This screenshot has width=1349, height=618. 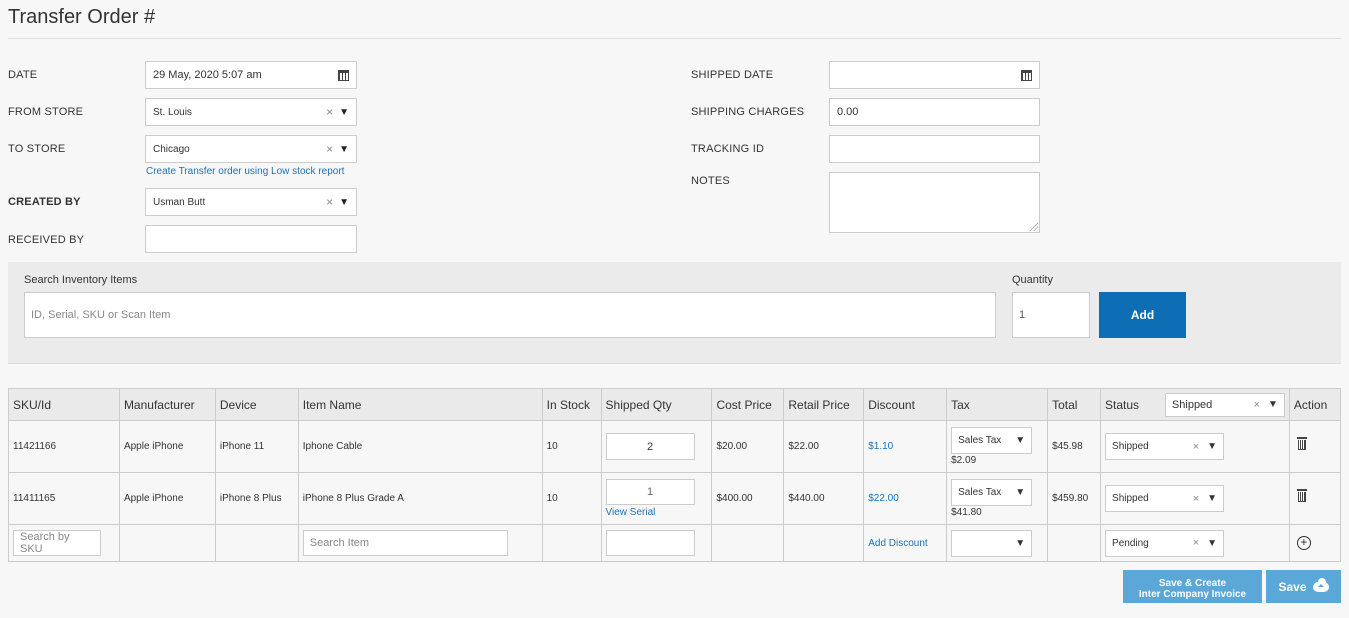 I want to click on received-by-label: RECEIVED BY, so click(x=46, y=240).